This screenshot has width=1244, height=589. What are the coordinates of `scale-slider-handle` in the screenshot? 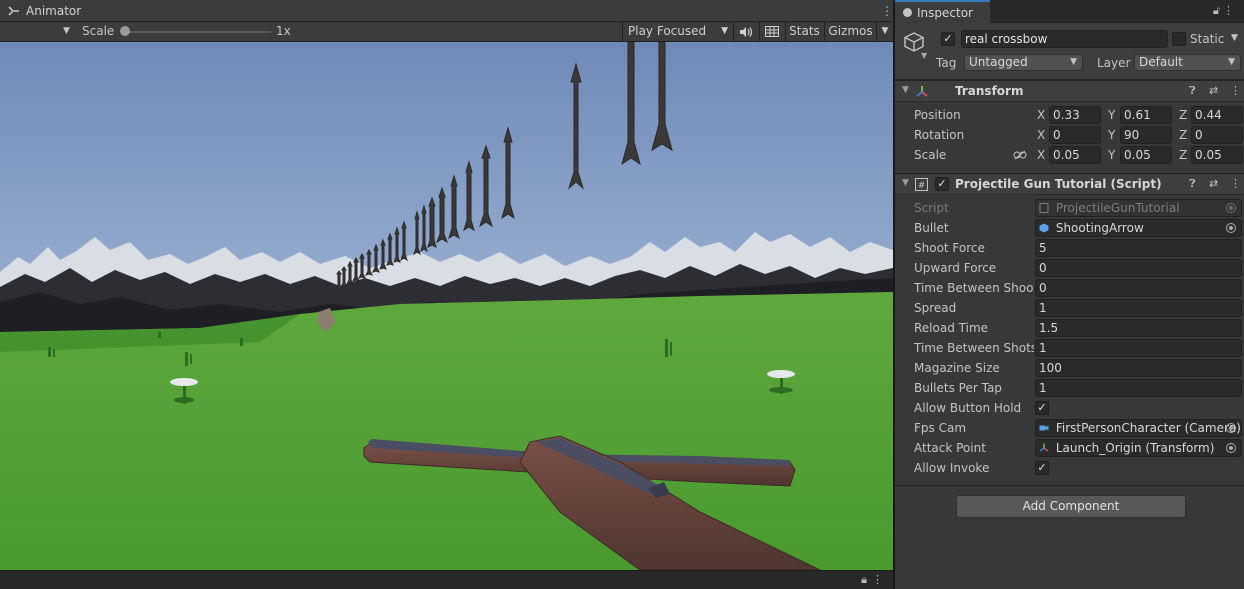 It's located at (125, 31).